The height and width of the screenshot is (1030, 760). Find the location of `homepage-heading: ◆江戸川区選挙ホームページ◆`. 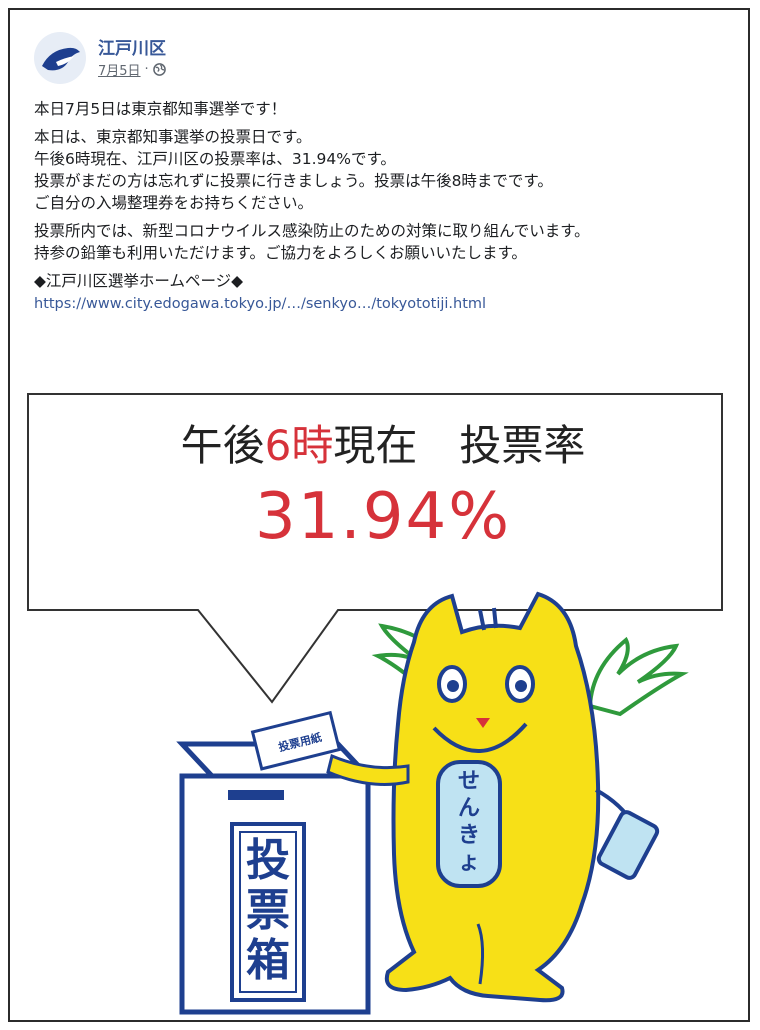

homepage-heading: ◆江戸川区選挙ホームページ◆ is located at coordinates (139, 281).